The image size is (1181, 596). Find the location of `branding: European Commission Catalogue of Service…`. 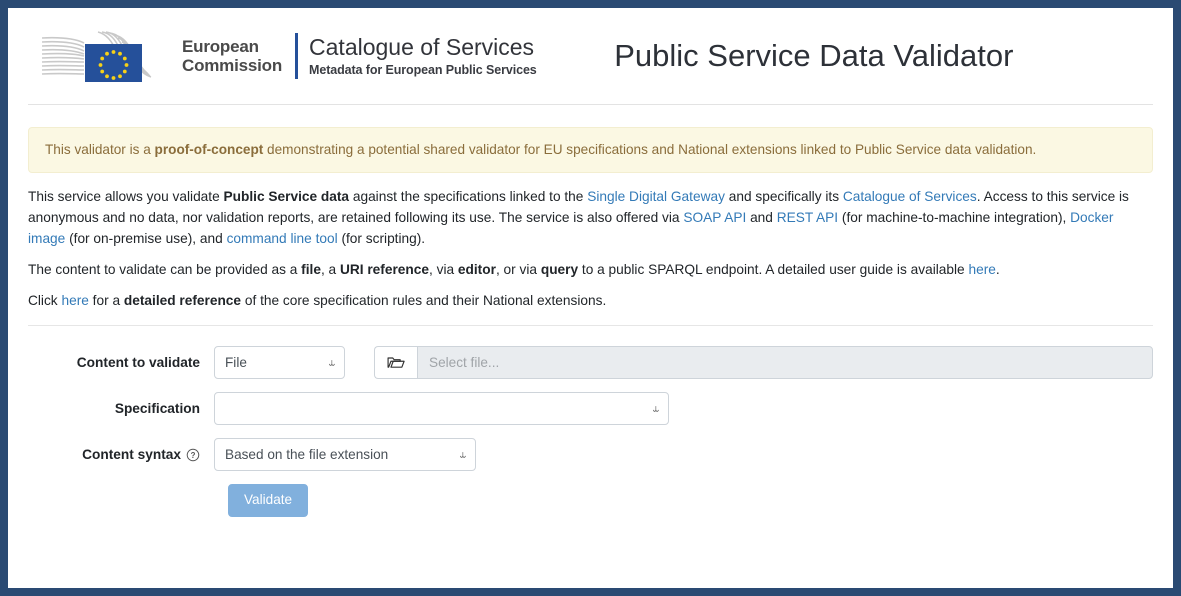

branding: European Commission Catalogue of Service… is located at coordinates (283, 56).